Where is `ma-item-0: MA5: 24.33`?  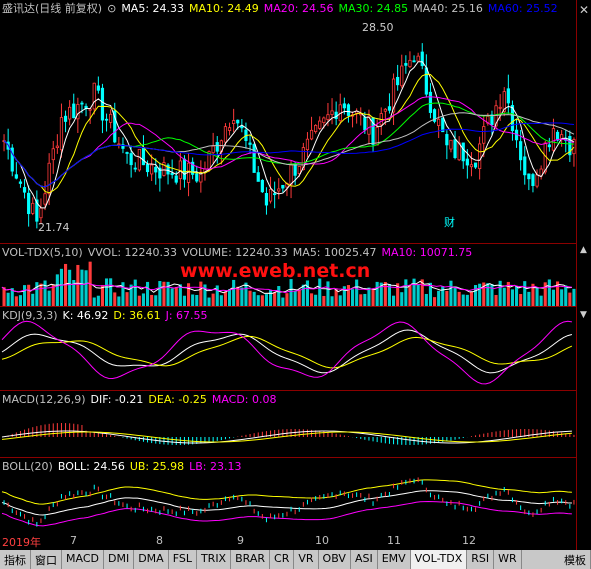
ma-item-0: MA5: 24.33 is located at coordinates (153, 8).